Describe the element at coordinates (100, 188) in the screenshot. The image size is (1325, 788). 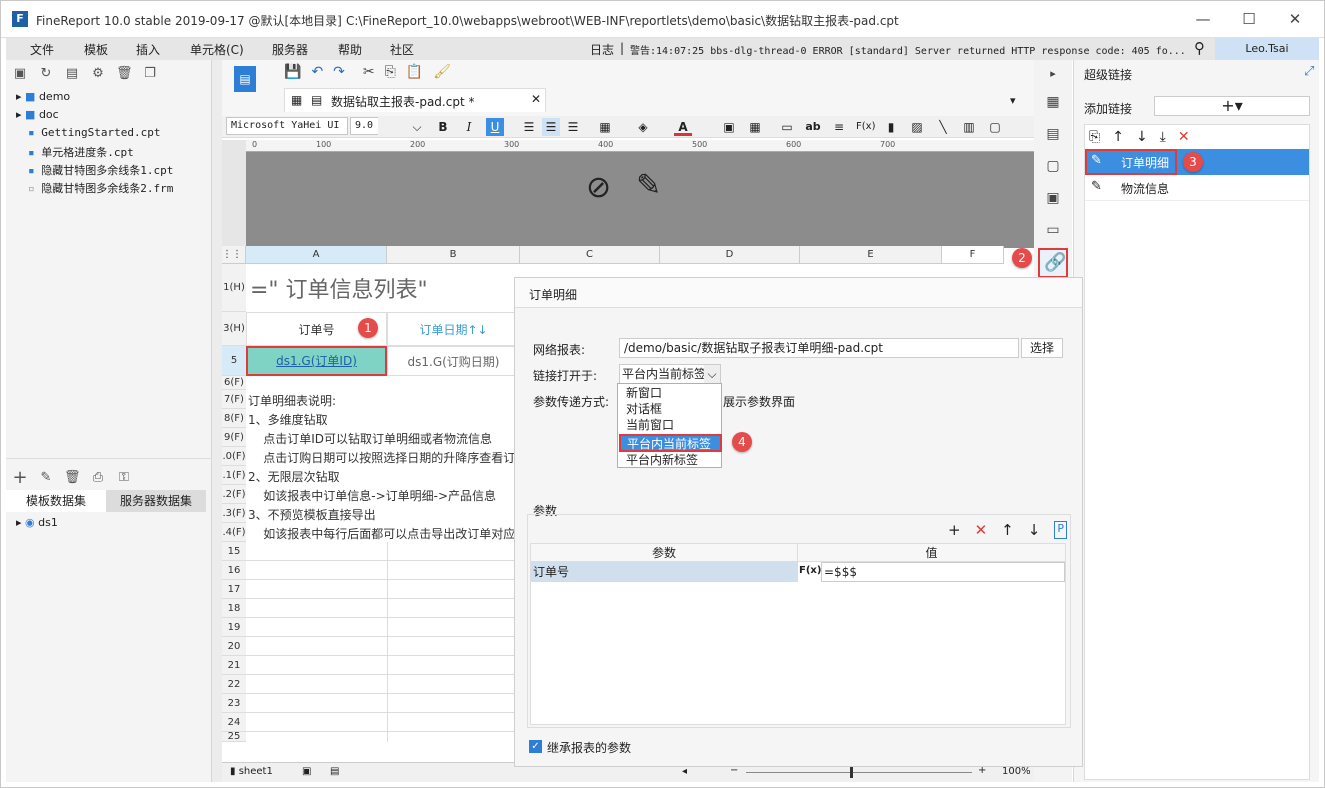
I see `tree-item-gantt2: ▫ 隐藏甘特图多余线条2.frm` at that location.